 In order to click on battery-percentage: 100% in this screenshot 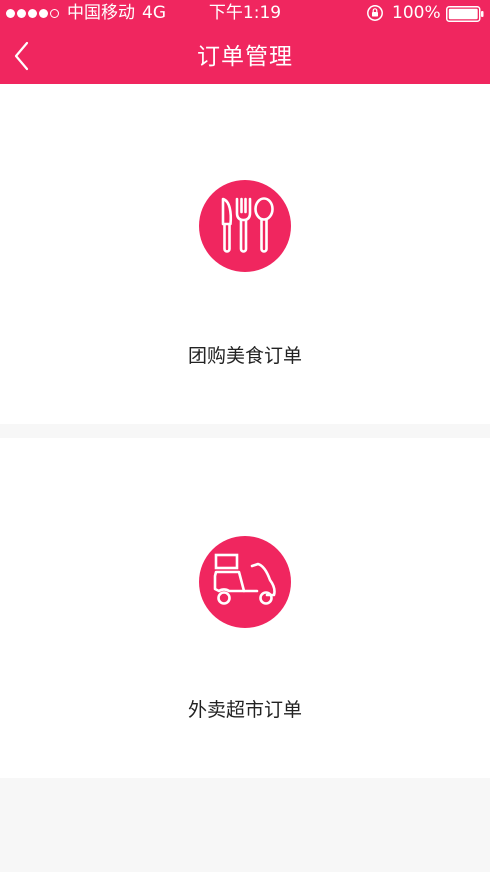, I will do `click(416, 13)`.